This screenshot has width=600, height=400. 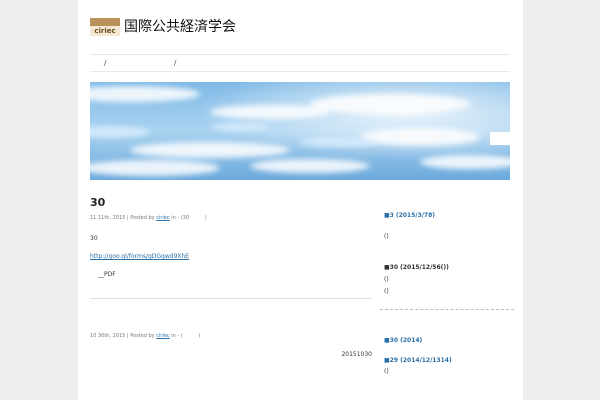 I want to click on sidebar-item-heading: ■29 (2014/12/1314), so click(x=447, y=360).